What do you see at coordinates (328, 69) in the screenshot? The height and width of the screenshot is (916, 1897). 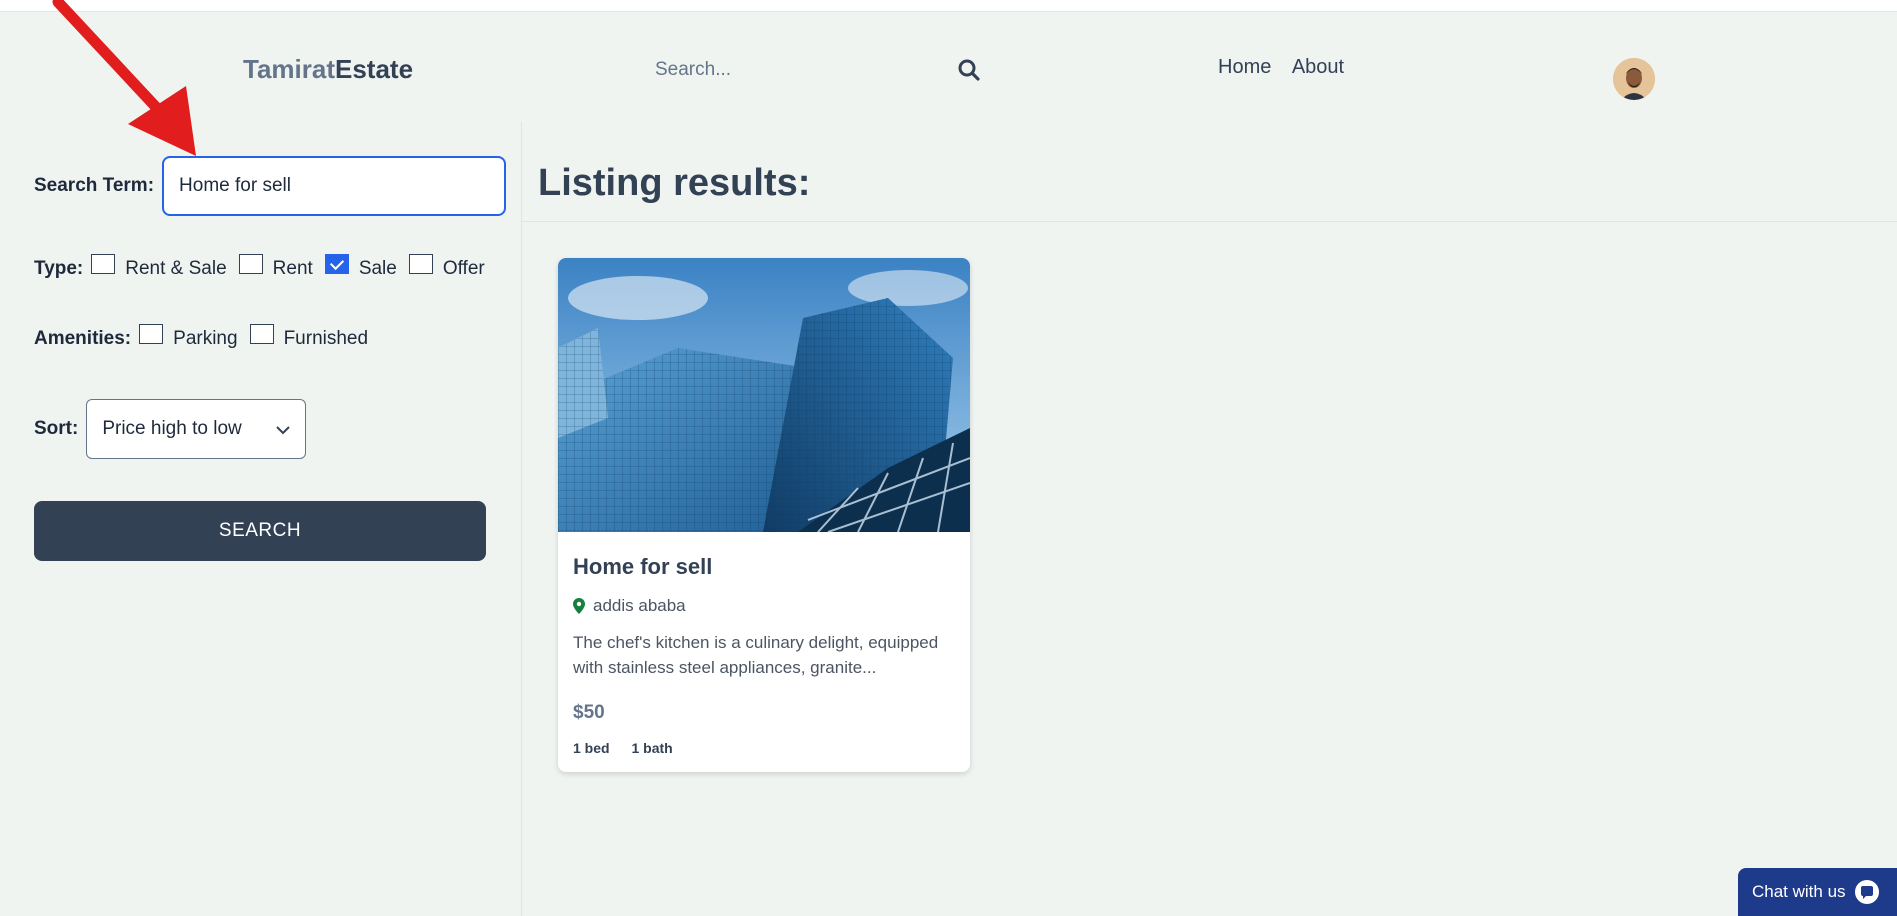 I see `logo: TamiratEstate` at bounding box center [328, 69].